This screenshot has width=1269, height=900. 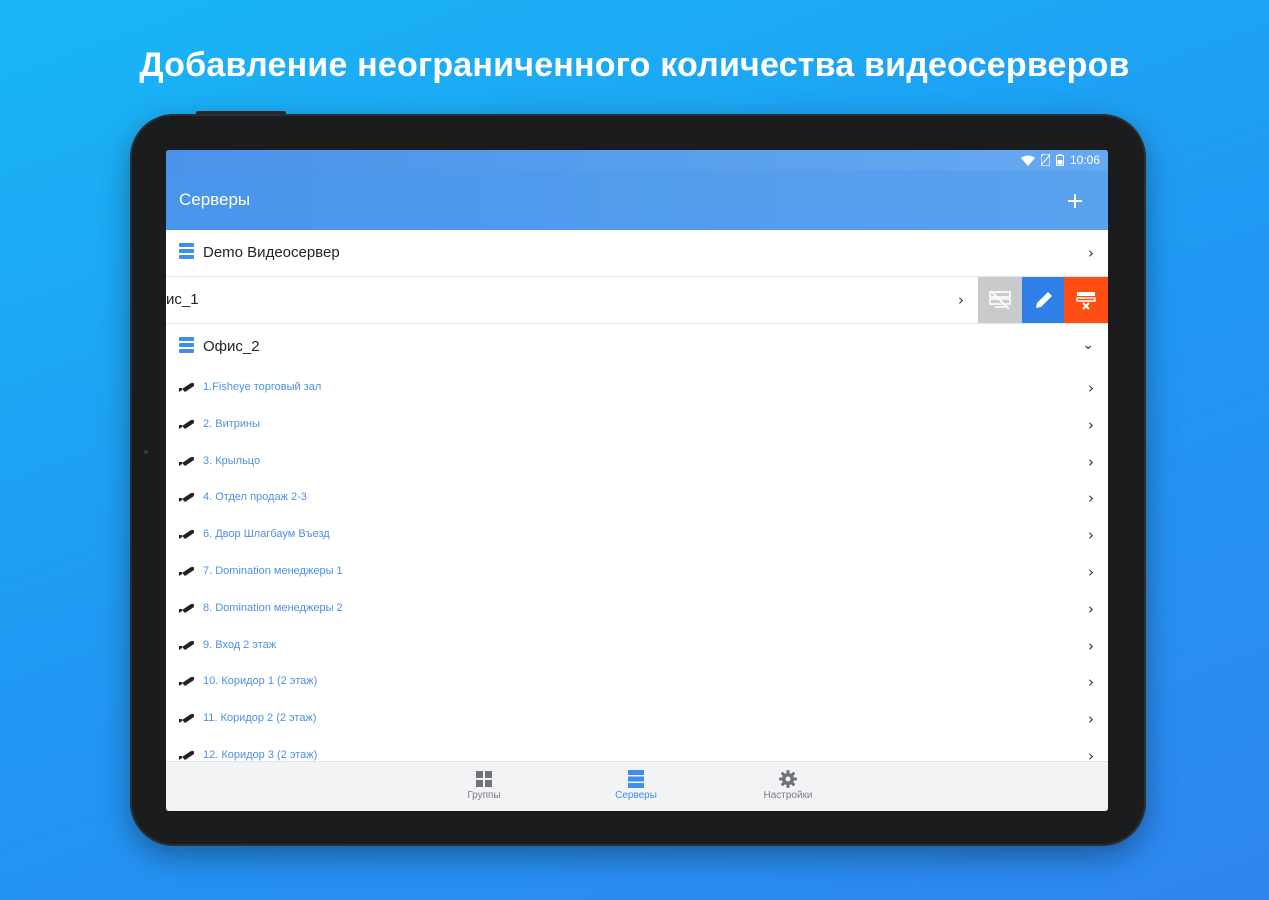 I want to click on grid-icon, so click(x=484, y=779).